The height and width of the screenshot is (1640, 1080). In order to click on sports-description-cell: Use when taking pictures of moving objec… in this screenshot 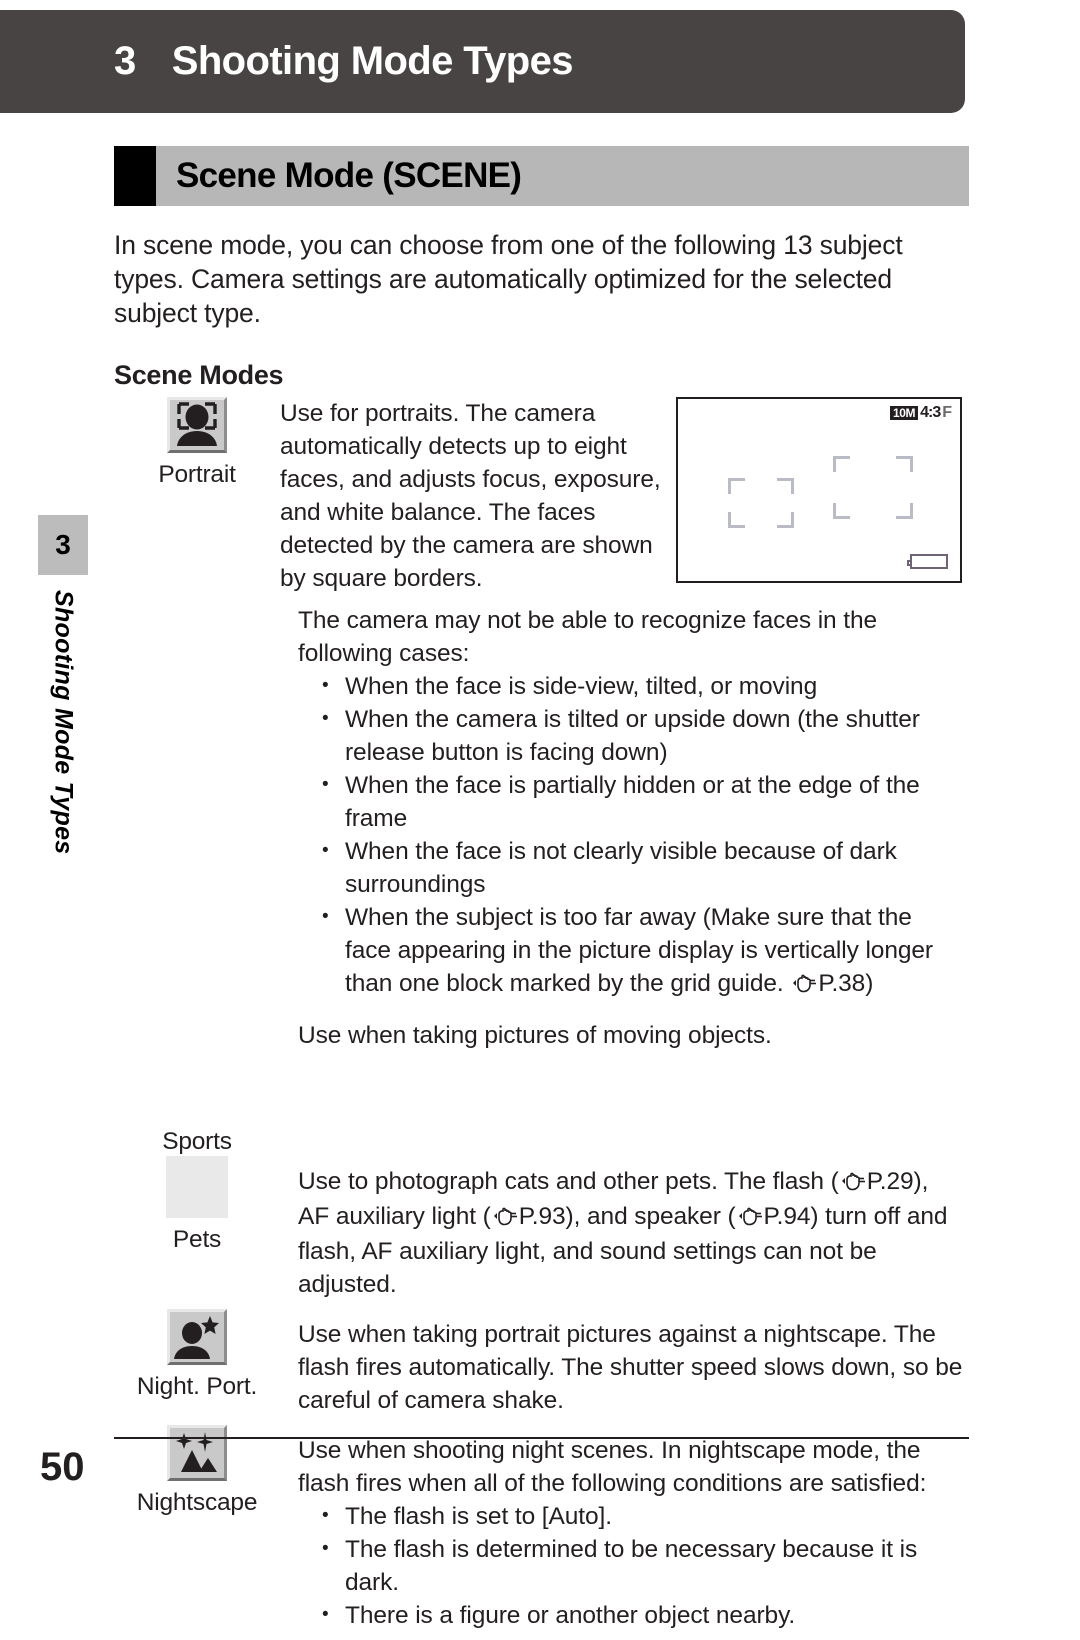, I will do `click(624, 1083)`.